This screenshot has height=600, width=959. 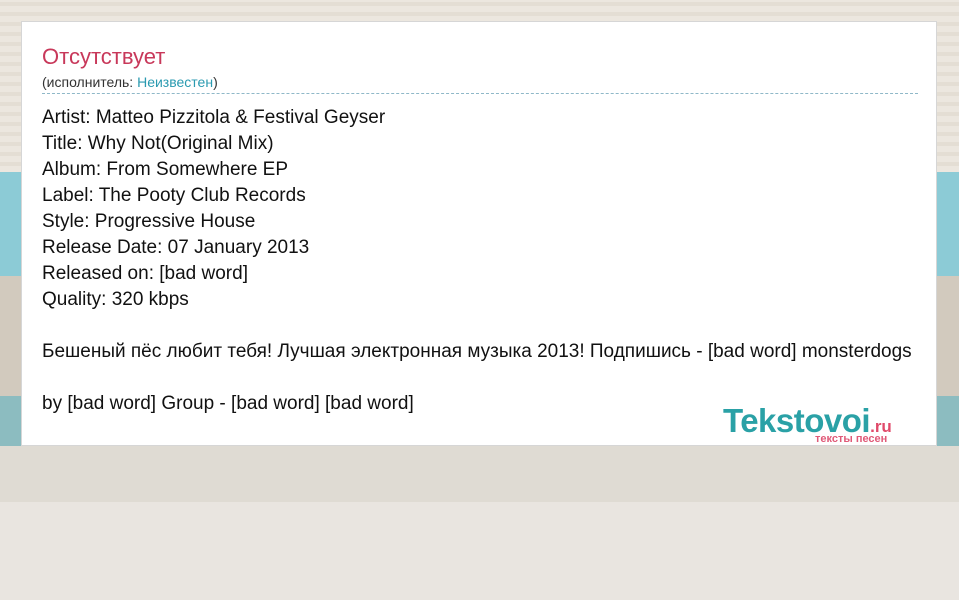 What do you see at coordinates (104, 56) in the screenshot?
I see `song-title: Отсутствует` at bounding box center [104, 56].